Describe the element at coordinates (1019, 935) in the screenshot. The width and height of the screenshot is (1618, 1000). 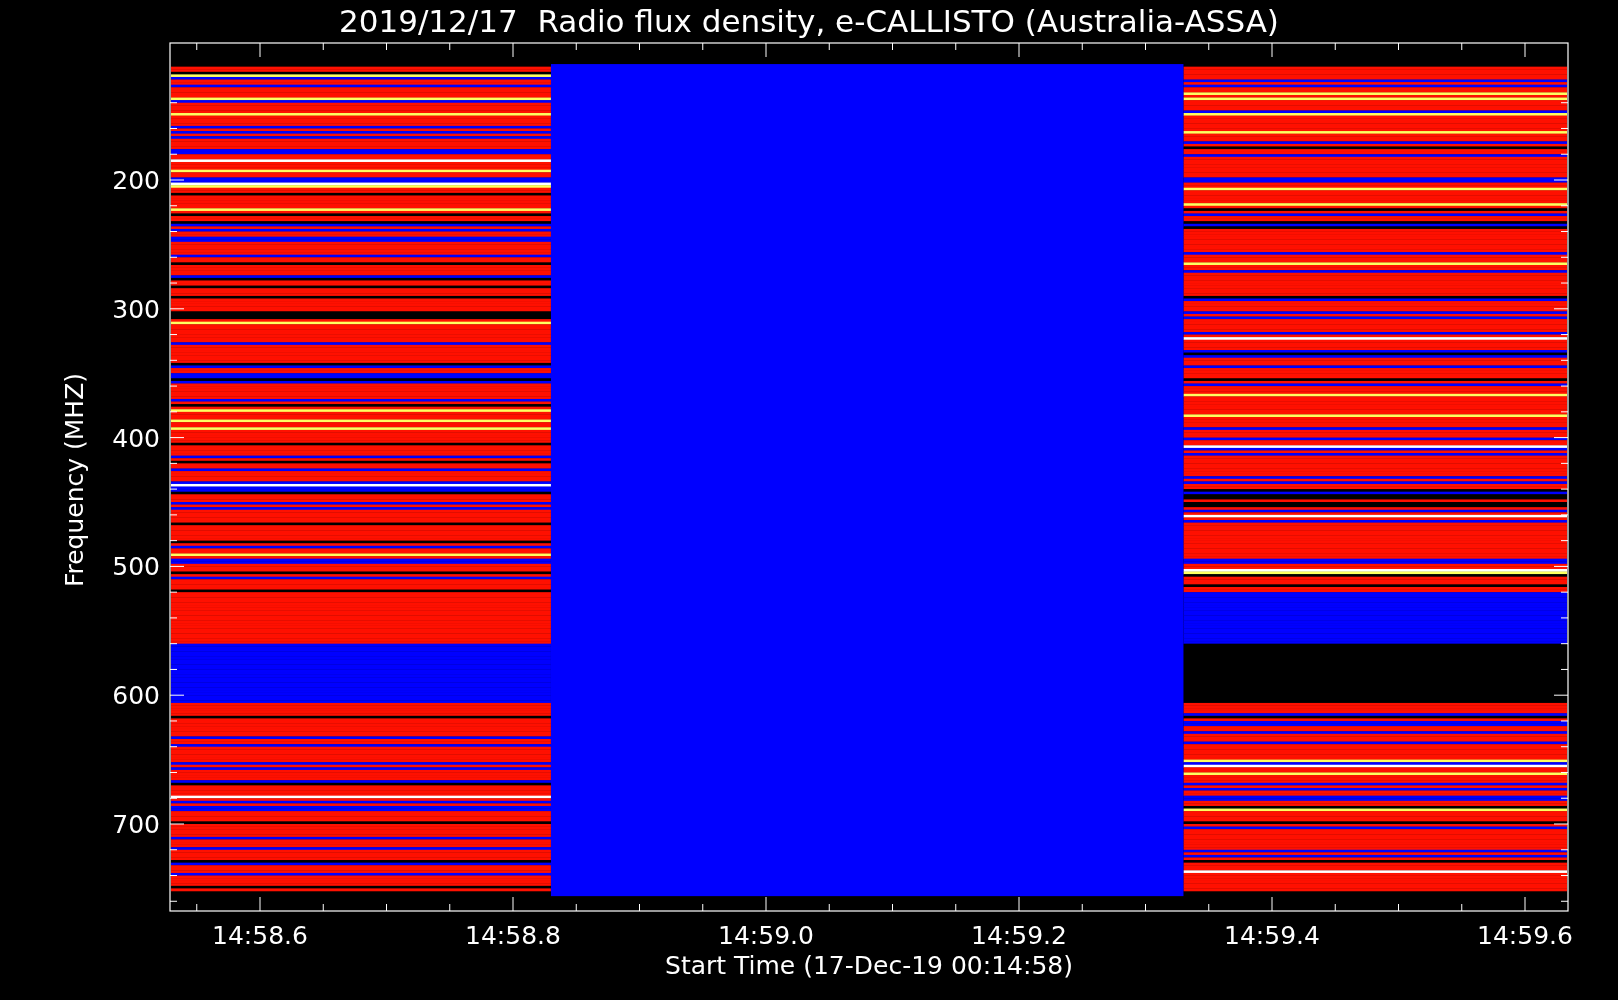
I see `x-tick-label: 14:59.2` at that location.